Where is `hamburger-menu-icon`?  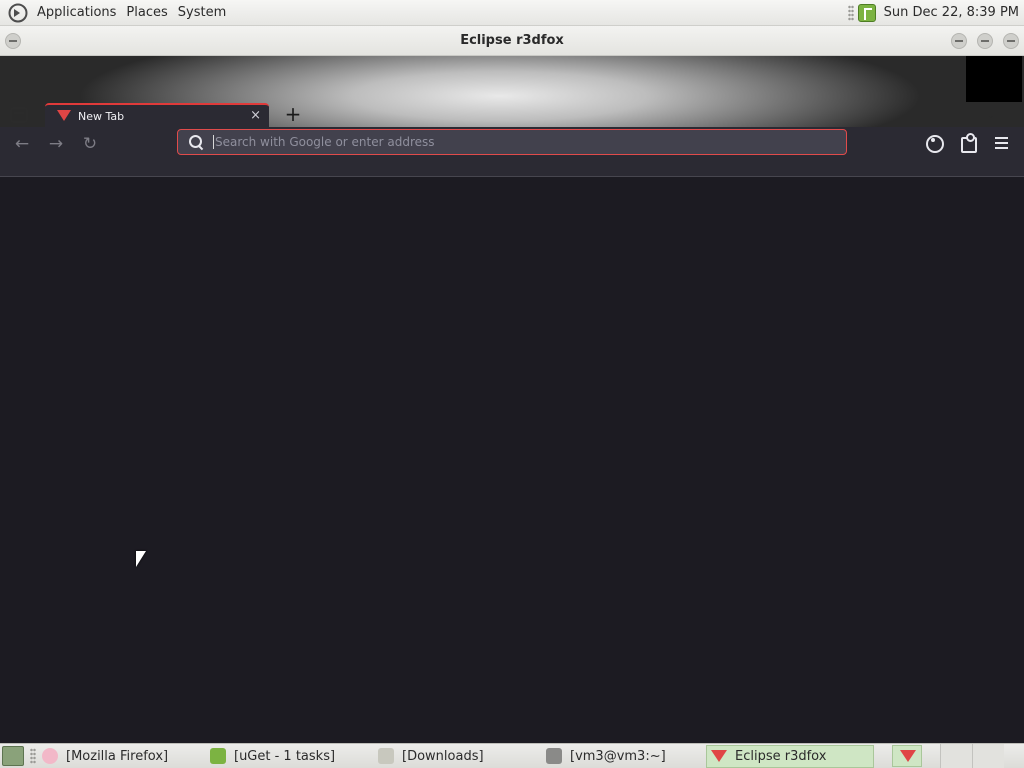
hamburger-menu-icon is located at coordinates (1002, 143).